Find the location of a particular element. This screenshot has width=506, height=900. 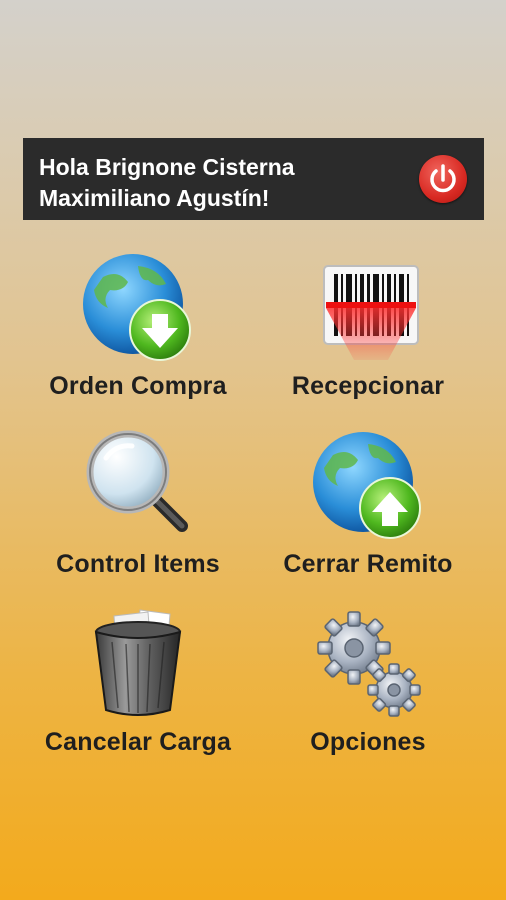

globe-download-icon is located at coordinates (137, 307).